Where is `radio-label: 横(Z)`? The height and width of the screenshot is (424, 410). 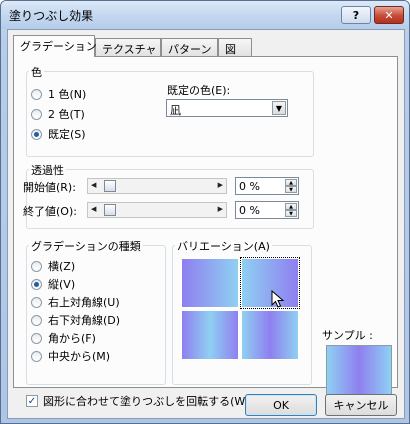 radio-label: 横(Z) is located at coordinates (62, 266).